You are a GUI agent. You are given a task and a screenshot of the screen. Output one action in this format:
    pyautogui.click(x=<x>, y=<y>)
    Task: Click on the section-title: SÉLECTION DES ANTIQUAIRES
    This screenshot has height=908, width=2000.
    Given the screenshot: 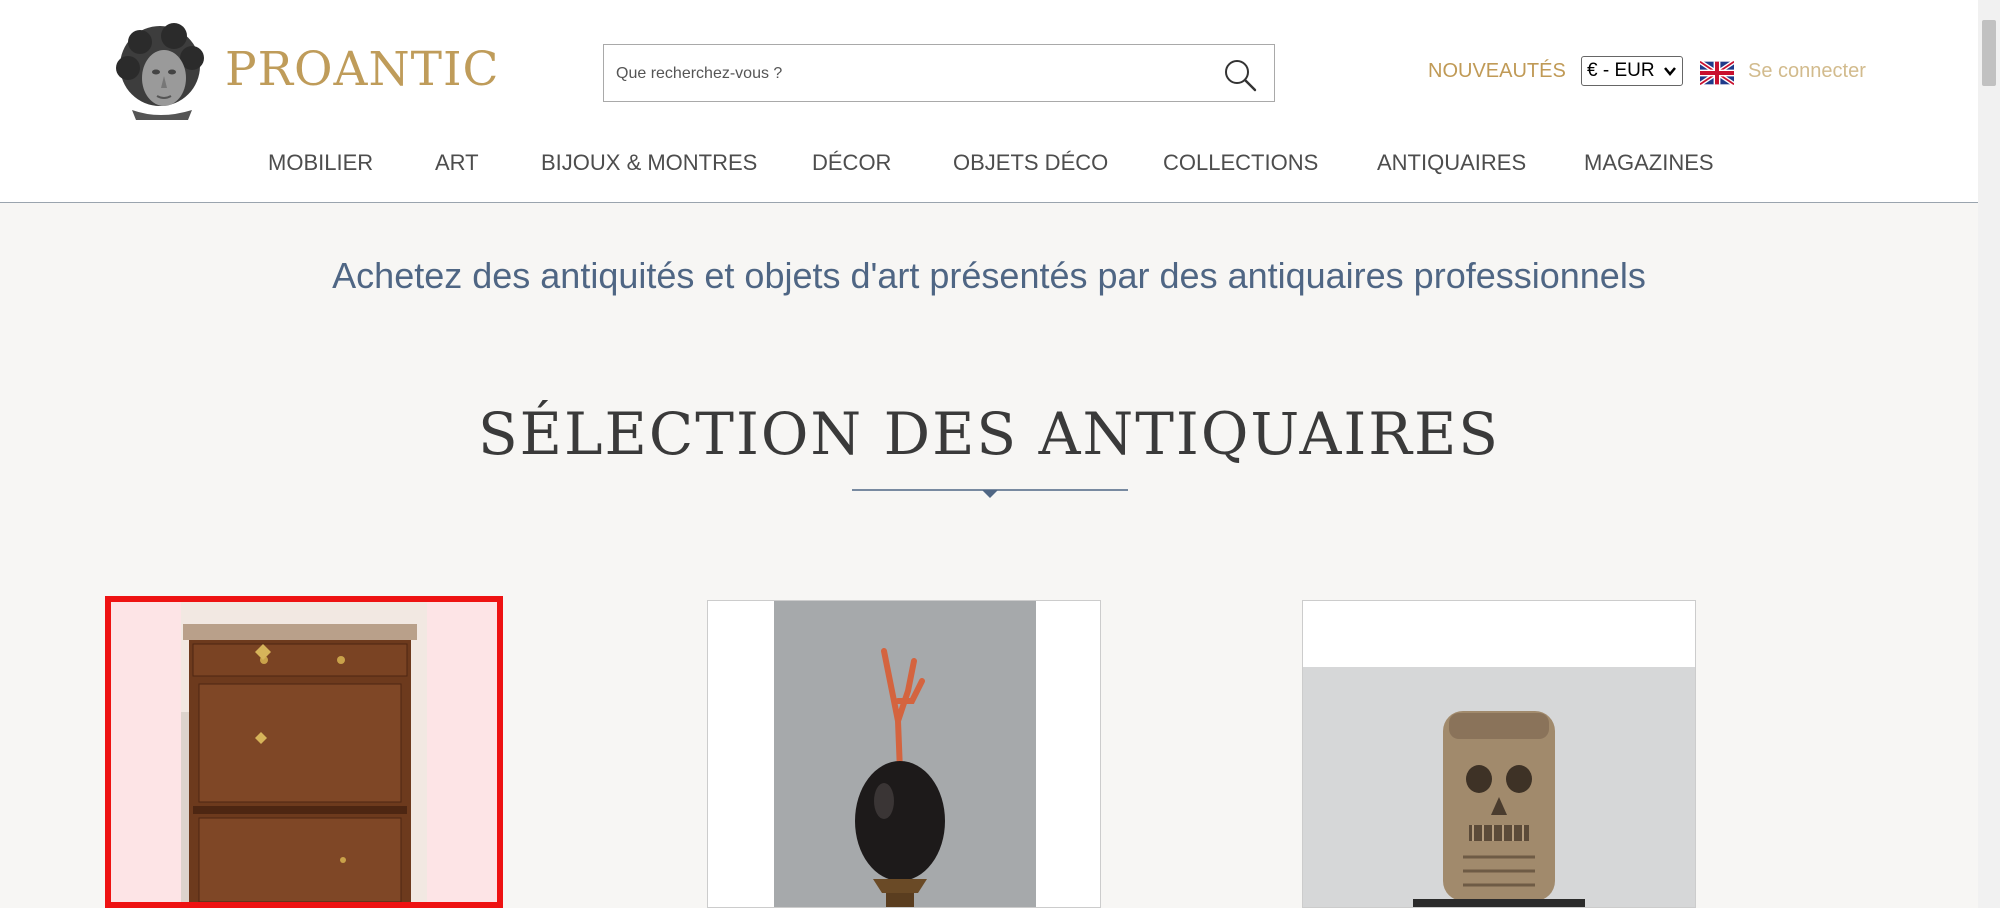 What is the action you would take?
    pyautogui.click(x=989, y=434)
    